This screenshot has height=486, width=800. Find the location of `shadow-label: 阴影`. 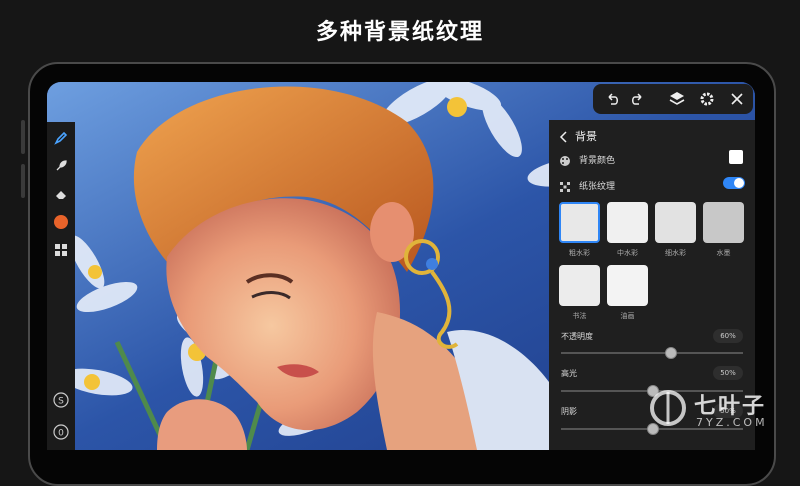

shadow-label: 阴影 is located at coordinates (569, 411).